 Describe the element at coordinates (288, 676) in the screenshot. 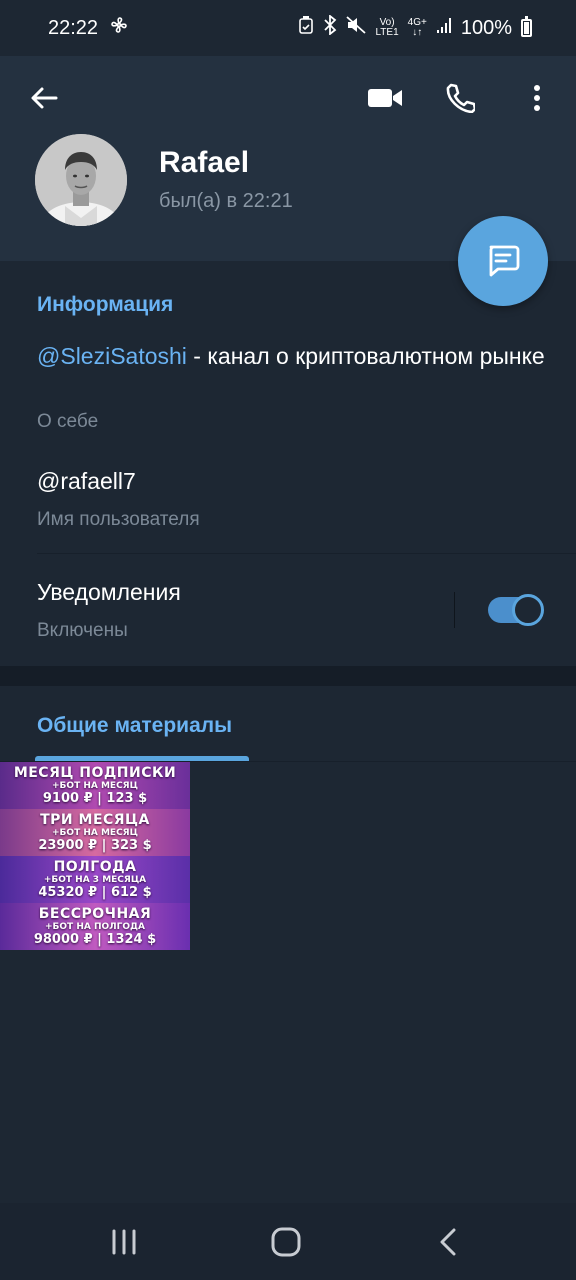

I see `section-gap` at that location.